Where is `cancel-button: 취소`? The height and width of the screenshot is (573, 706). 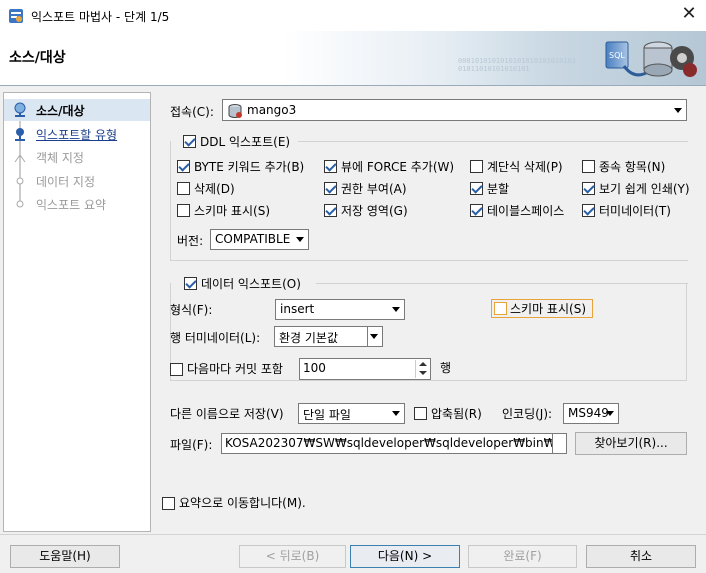 cancel-button: 취소 is located at coordinates (641, 556).